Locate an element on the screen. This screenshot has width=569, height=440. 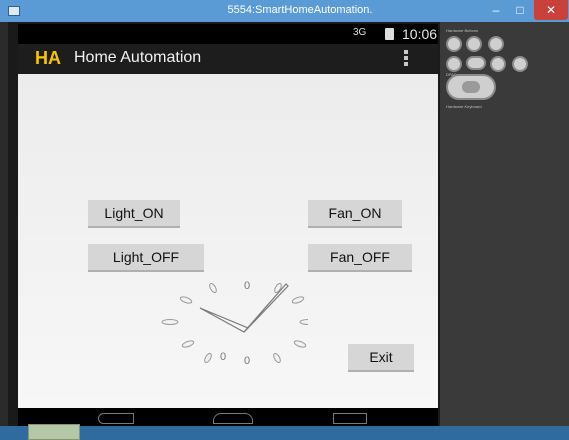
taskbar-app-icon is located at coordinates (54, 432).